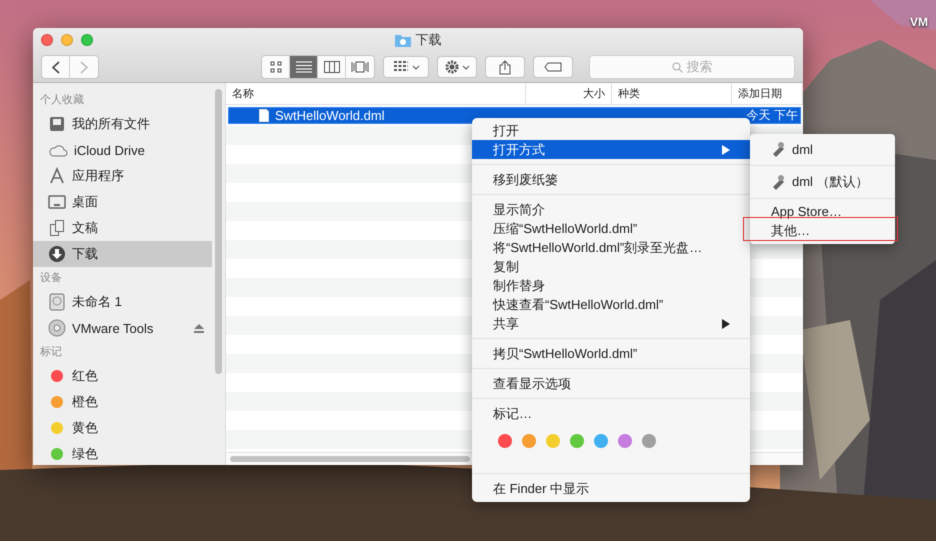  I want to click on view-button, so click(304, 67).